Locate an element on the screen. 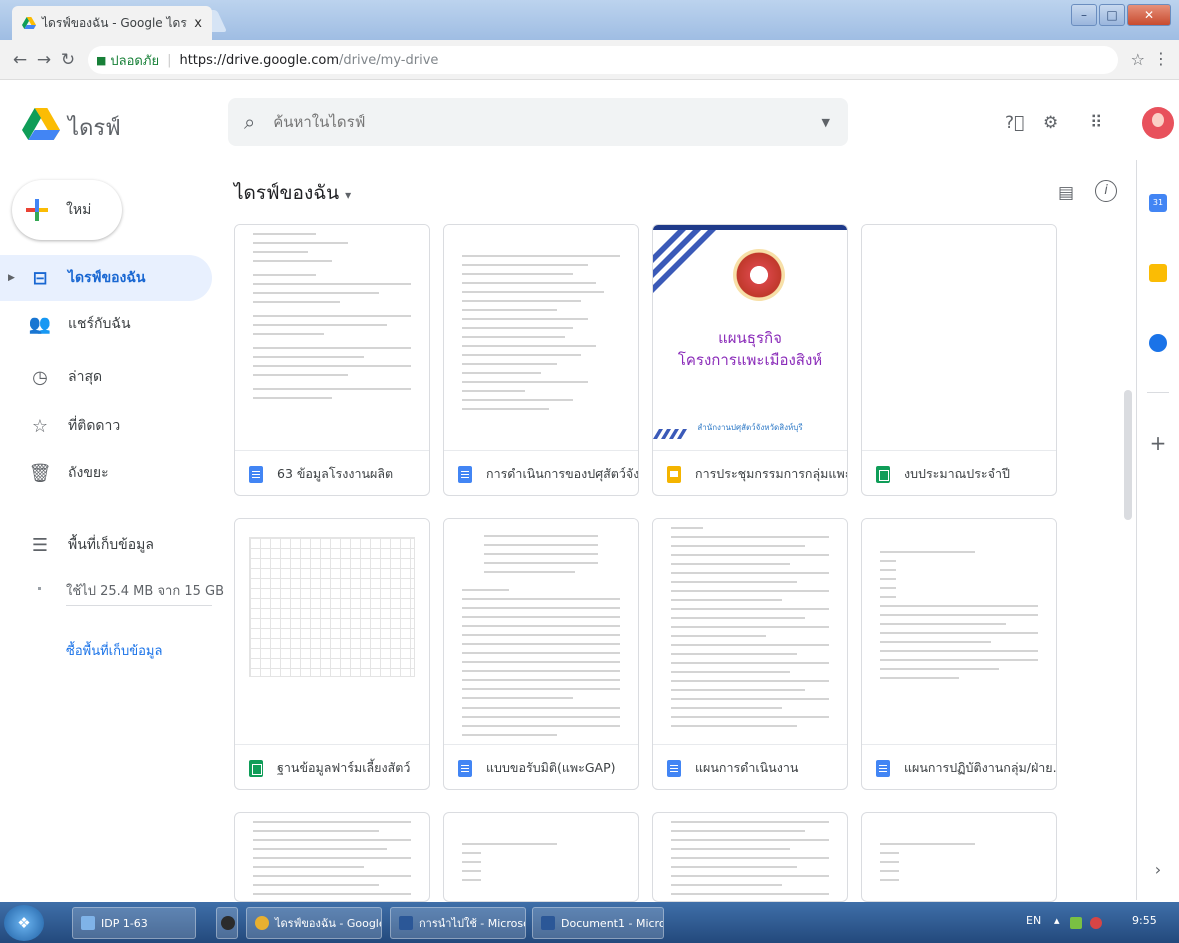 The width and height of the screenshot is (1179, 943). storage-bar is located at coordinates (139, 605).